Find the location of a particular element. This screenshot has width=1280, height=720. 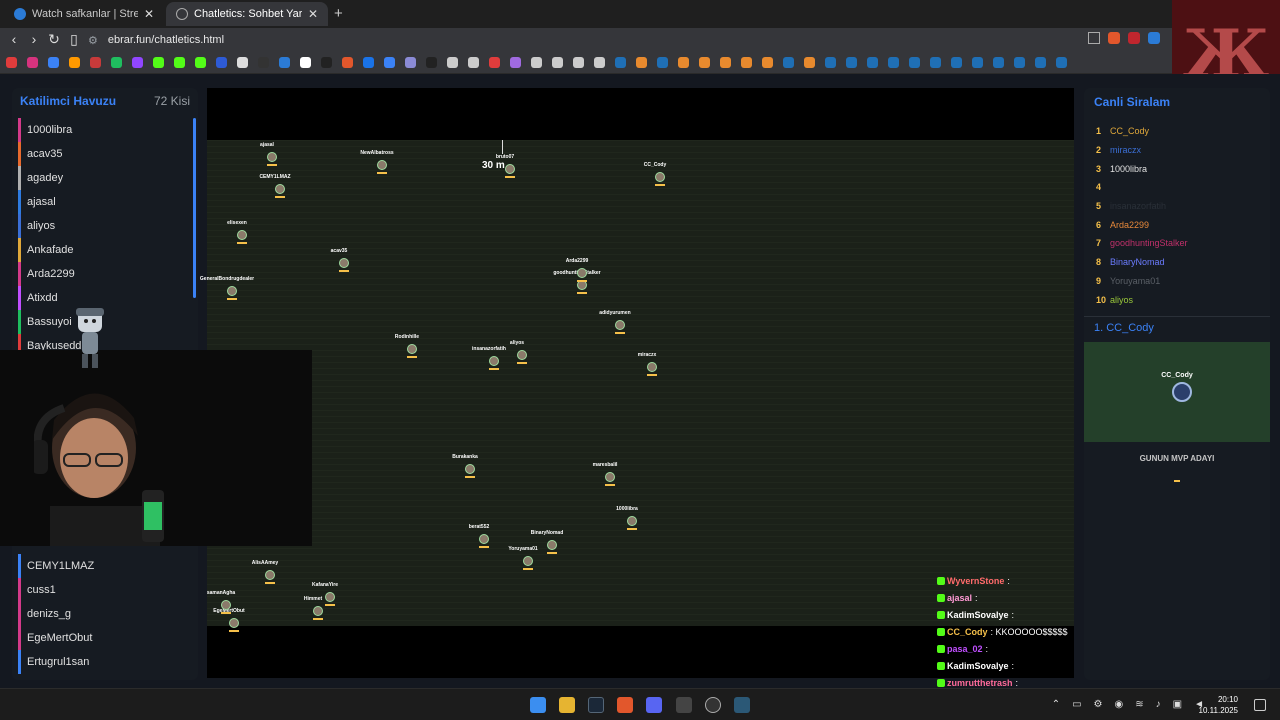

chat-message: pasa_02 : is located at coordinates (1007, 648).